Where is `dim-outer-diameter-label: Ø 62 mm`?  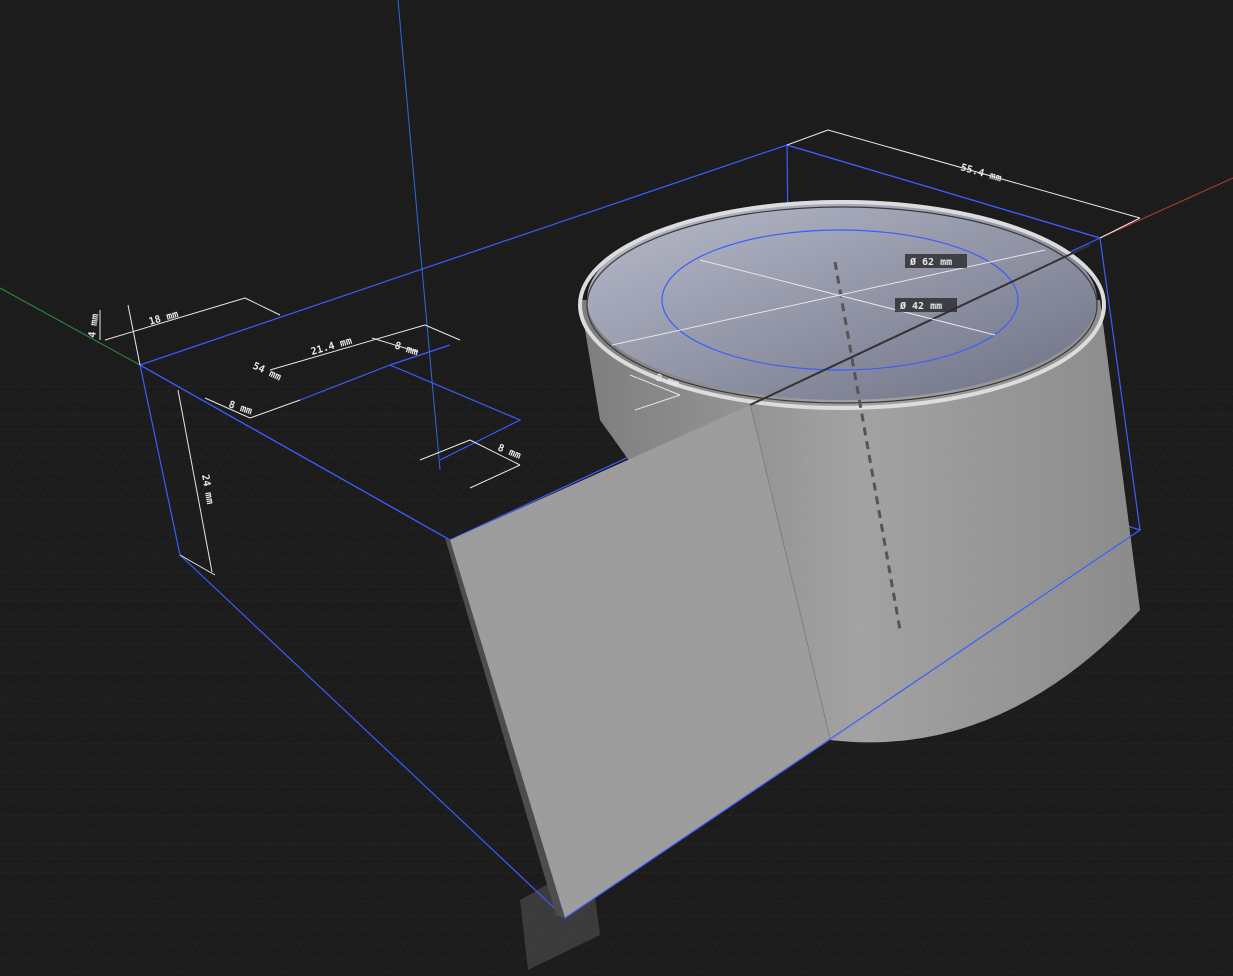 dim-outer-diameter-label: Ø 62 mm is located at coordinates (930, 262).